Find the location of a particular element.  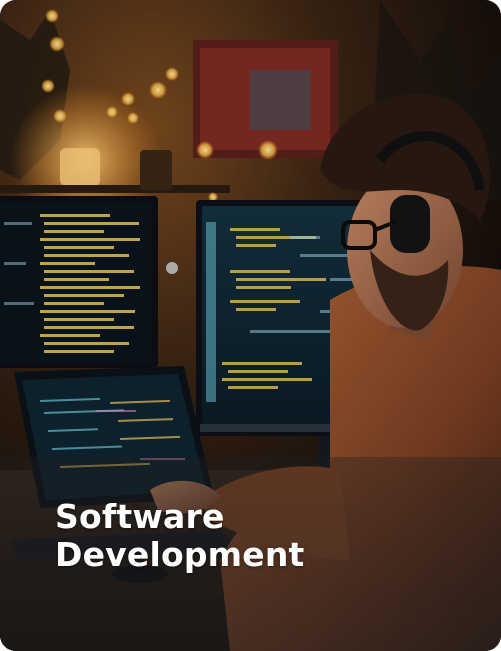

card-title: Software Development is located at coordinates (180, 536).